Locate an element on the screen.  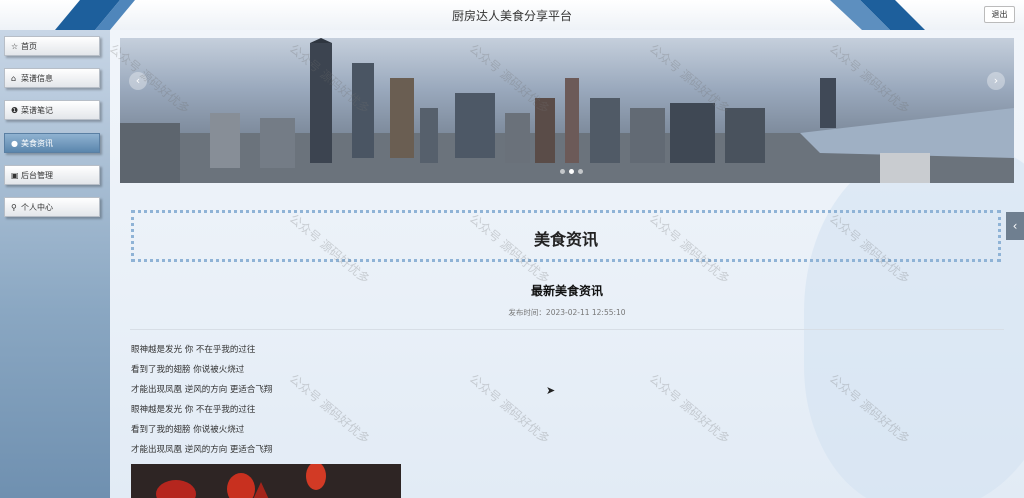
sidebar-item-label: 首页 is located at coordinates (29, 46).